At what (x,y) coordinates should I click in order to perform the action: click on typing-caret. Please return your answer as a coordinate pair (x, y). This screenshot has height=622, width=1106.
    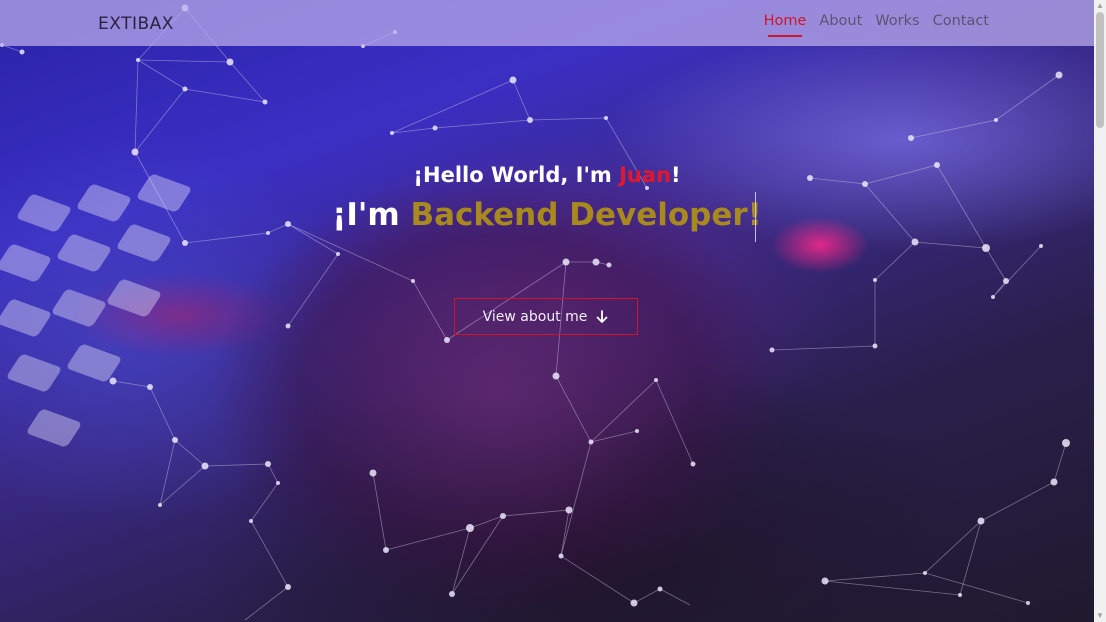
    Looking at the image, I should click on (755, 217).